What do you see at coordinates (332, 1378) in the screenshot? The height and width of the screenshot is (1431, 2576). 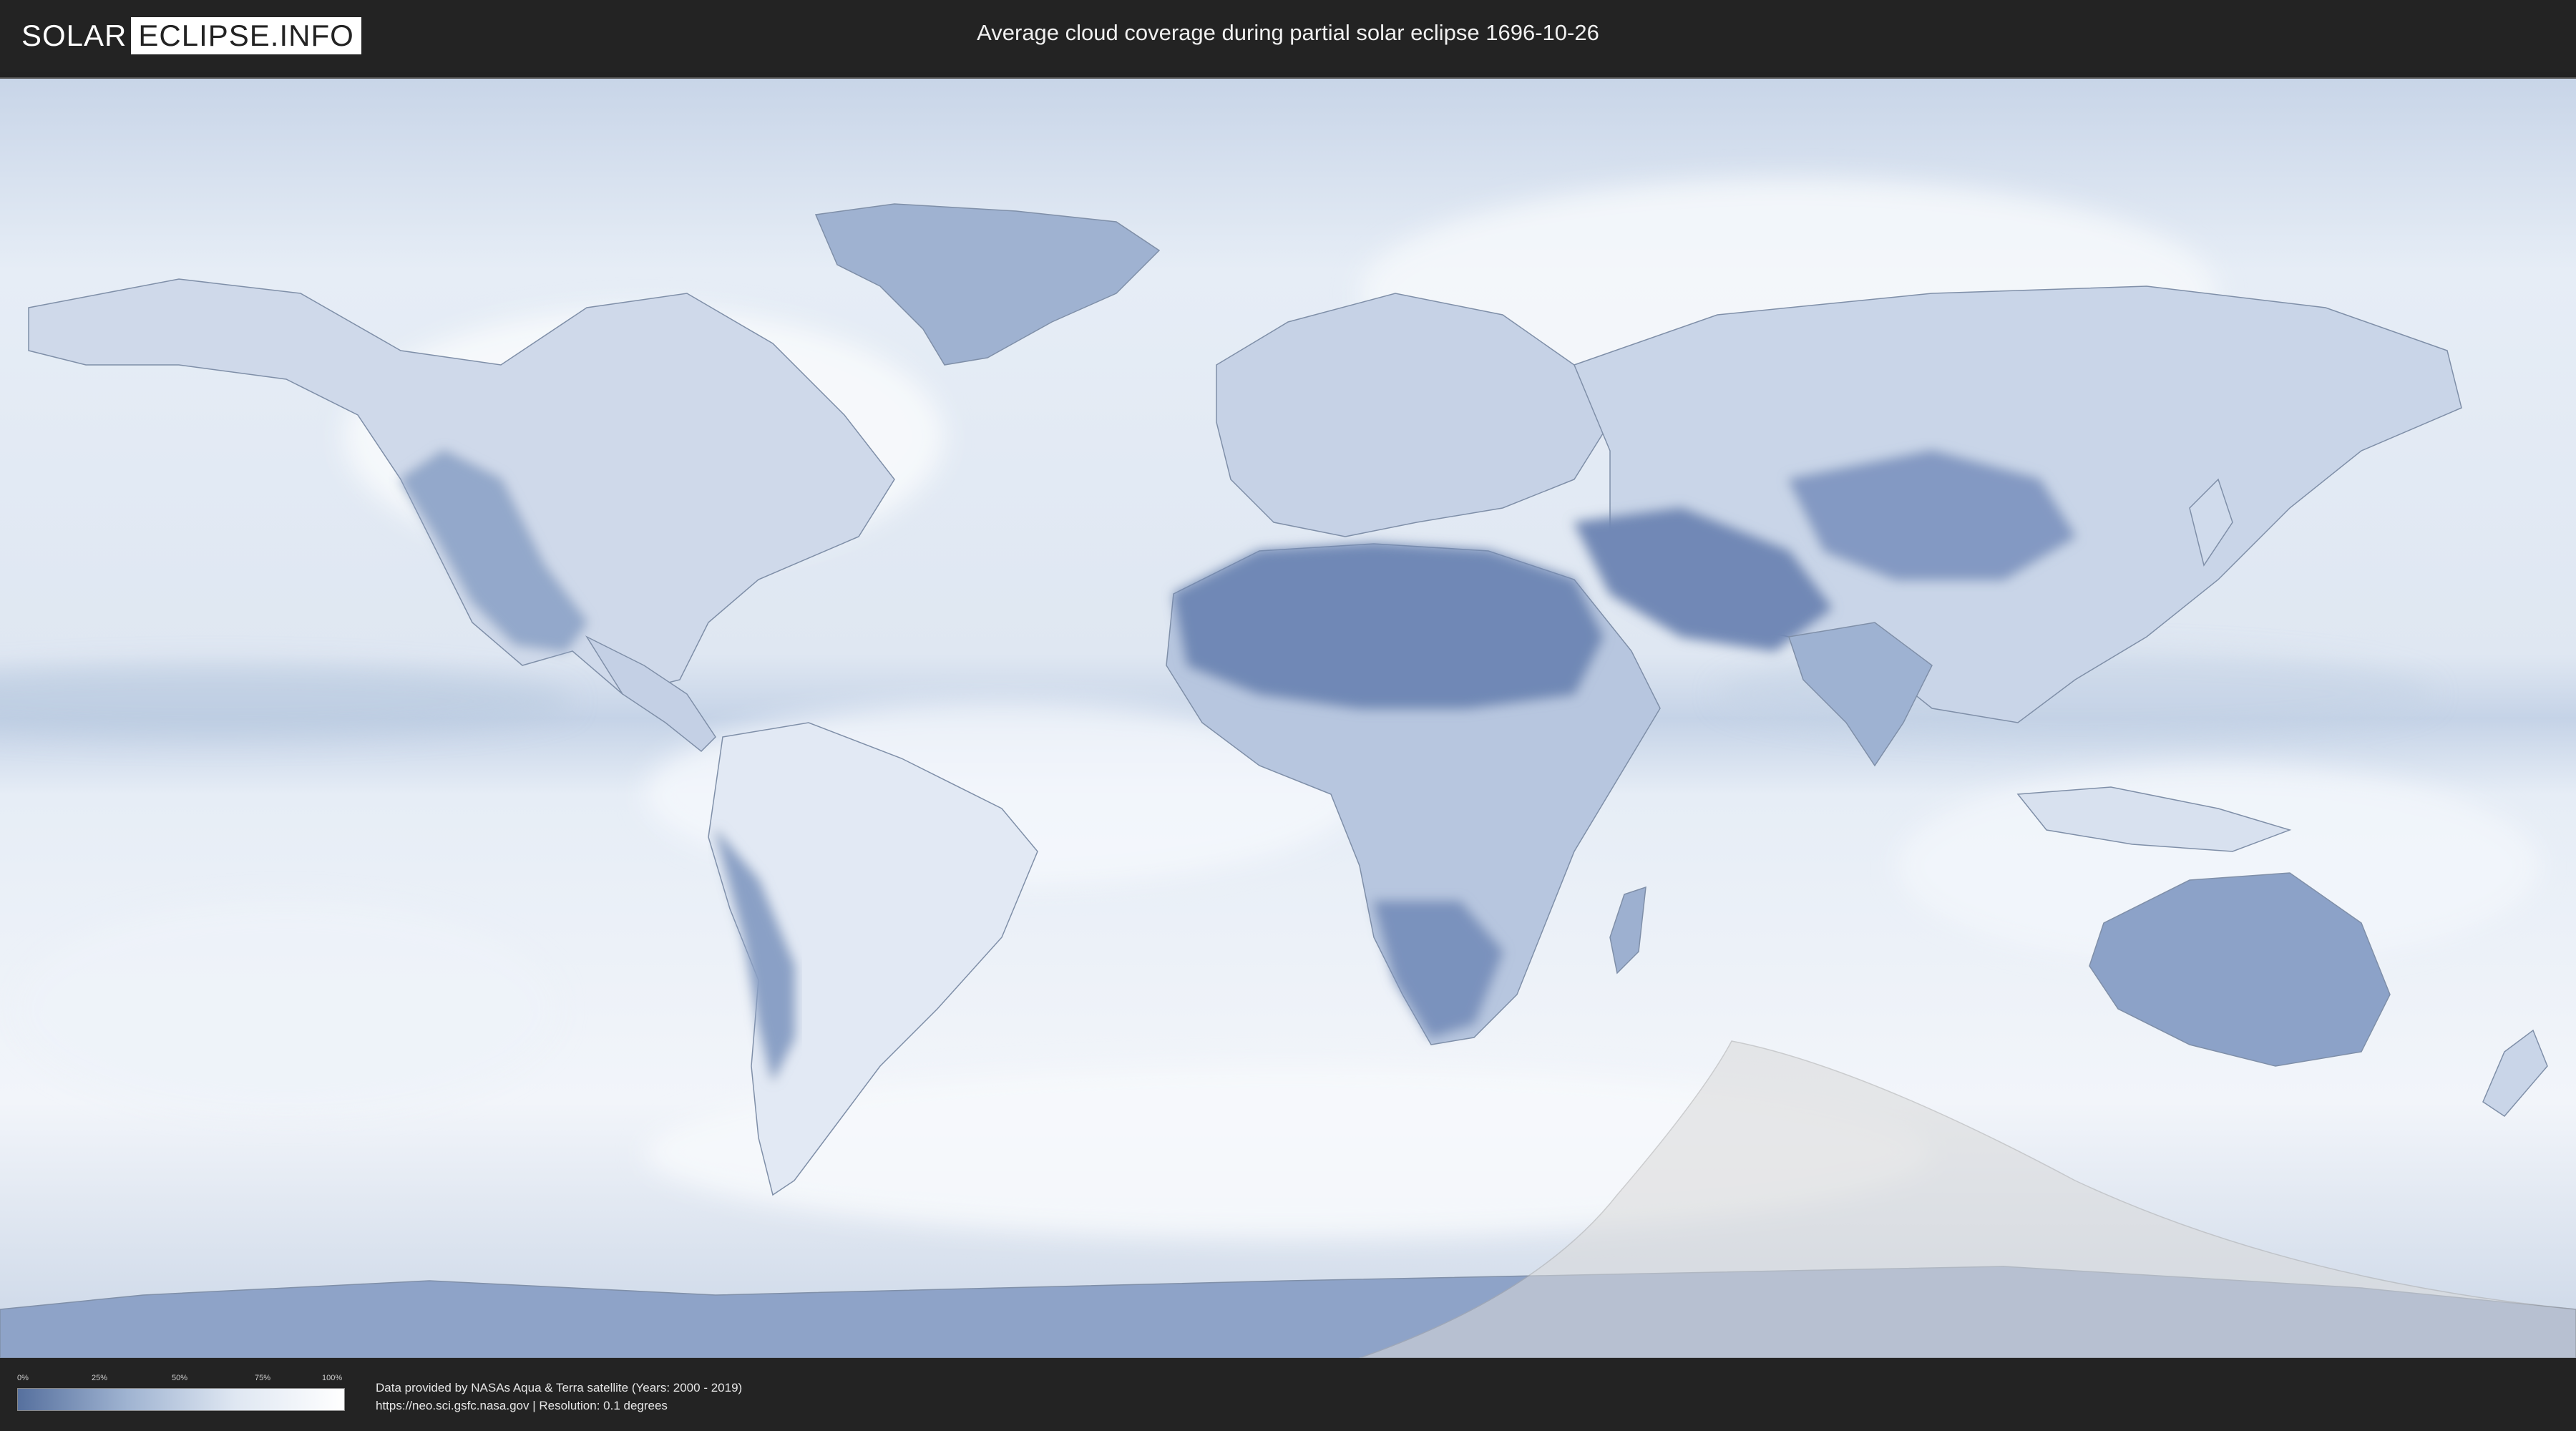 I see `legend-tick-100: 100%` at bounding box center [332, 1378].